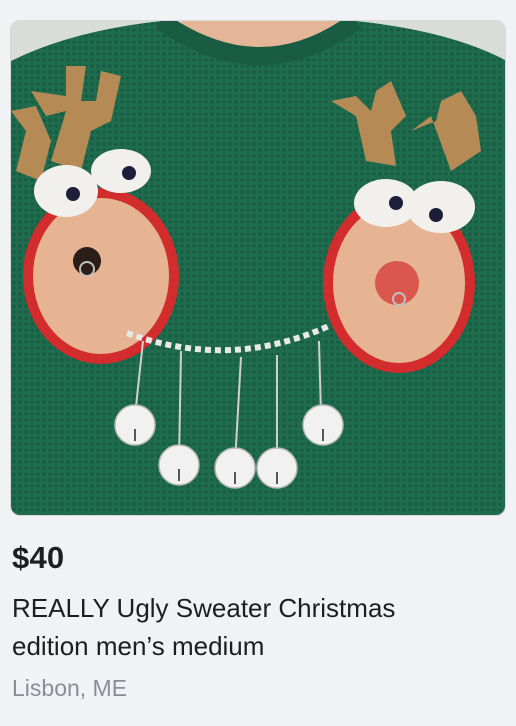  What do you see at coordinates (38, 557) in the screenshot?
I see `listing-price: $40` at bounding box center [38, 557].